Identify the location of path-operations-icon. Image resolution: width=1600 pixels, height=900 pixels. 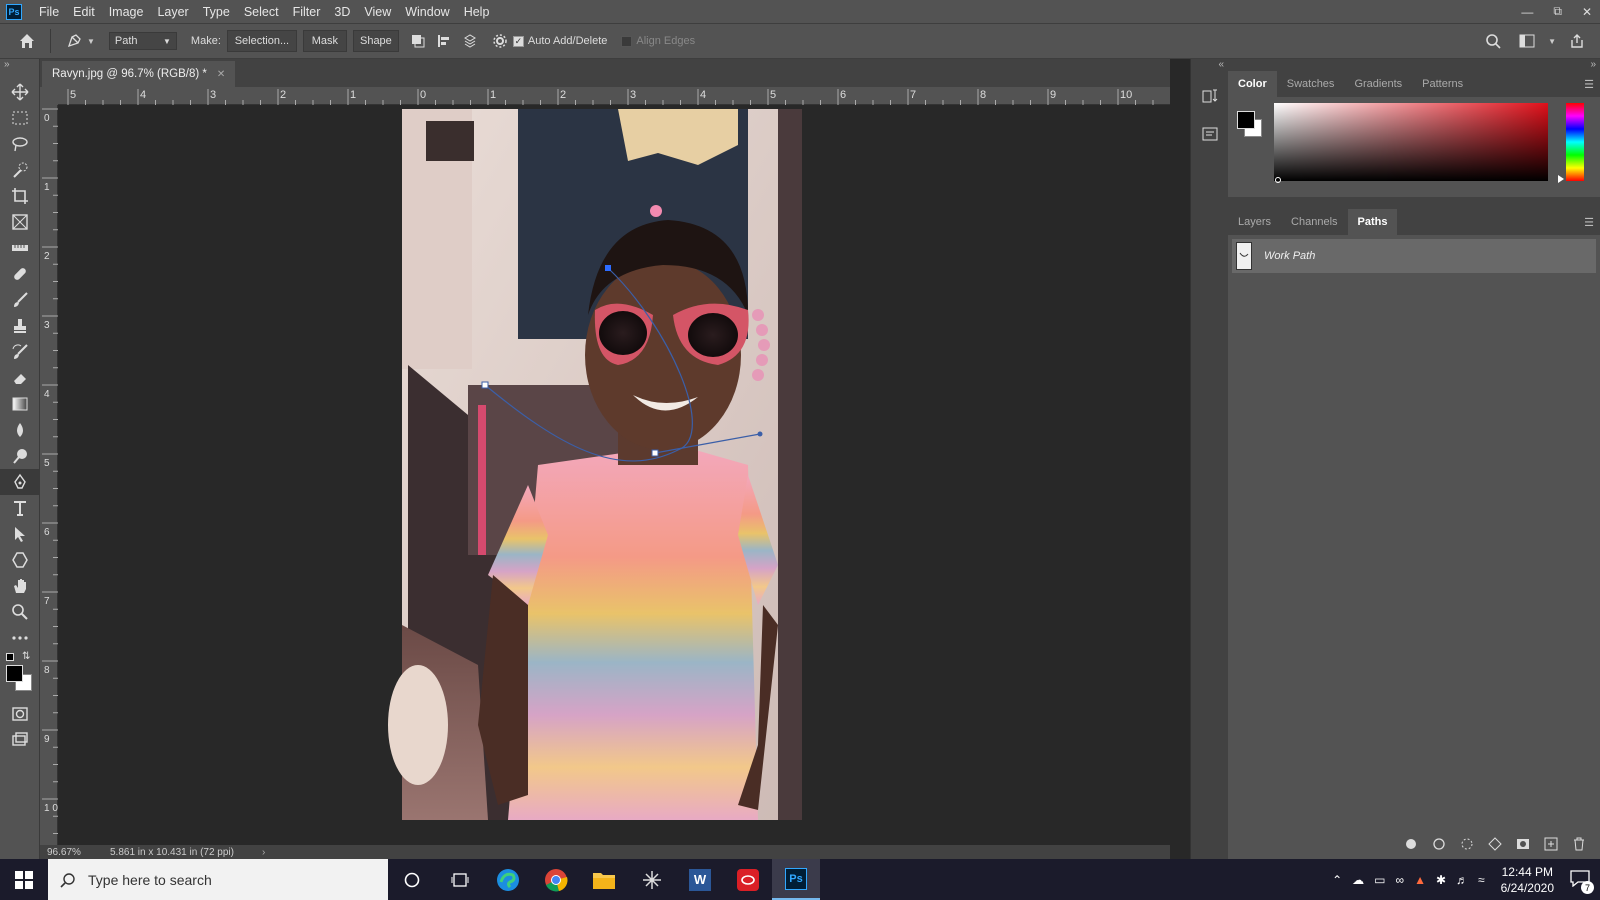
(418, 41).